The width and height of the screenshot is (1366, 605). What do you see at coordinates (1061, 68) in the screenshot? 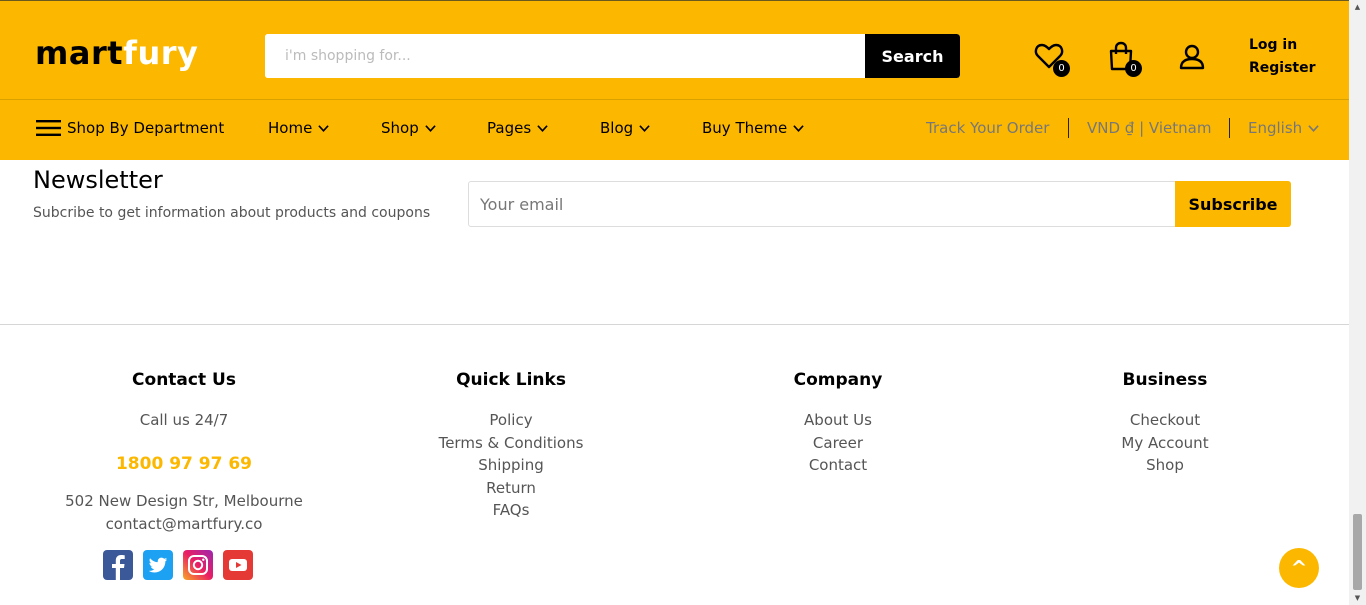
I see `wishlist-count-badge: 0` at bounding box center [1061, 68].